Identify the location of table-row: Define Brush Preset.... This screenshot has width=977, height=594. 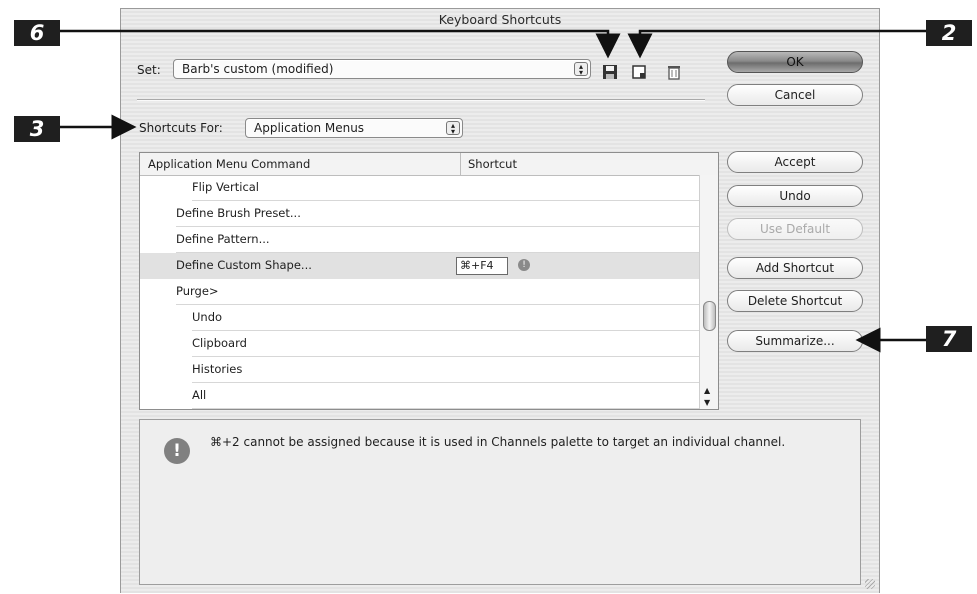
(420, 214).